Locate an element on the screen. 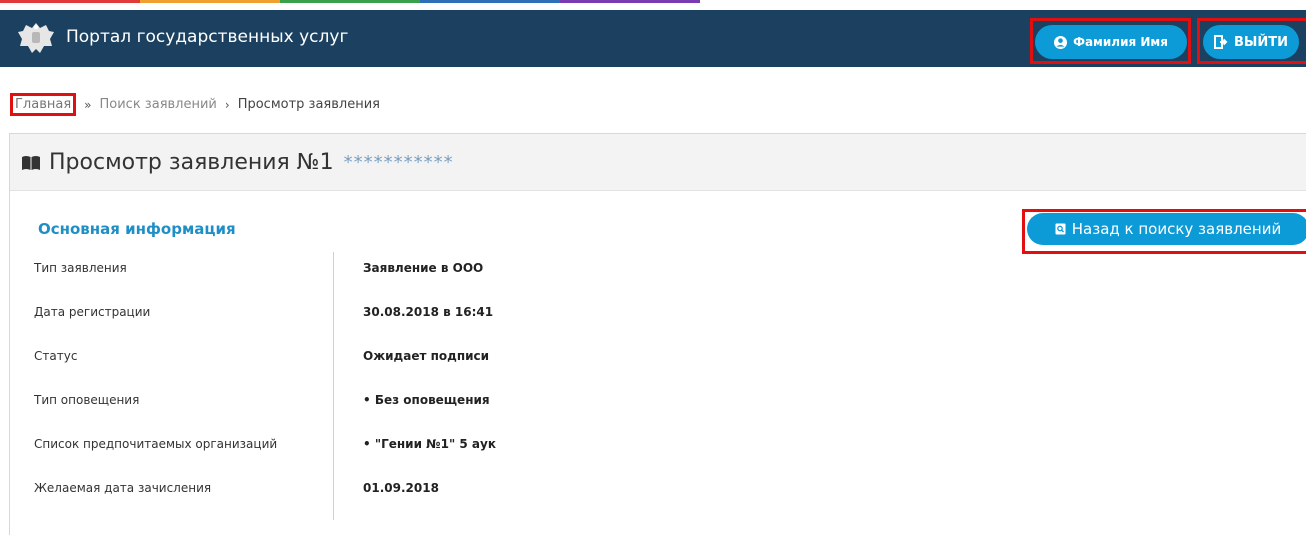  info-row: Статус Ожидает подписи is located at coordinates (360, 357).